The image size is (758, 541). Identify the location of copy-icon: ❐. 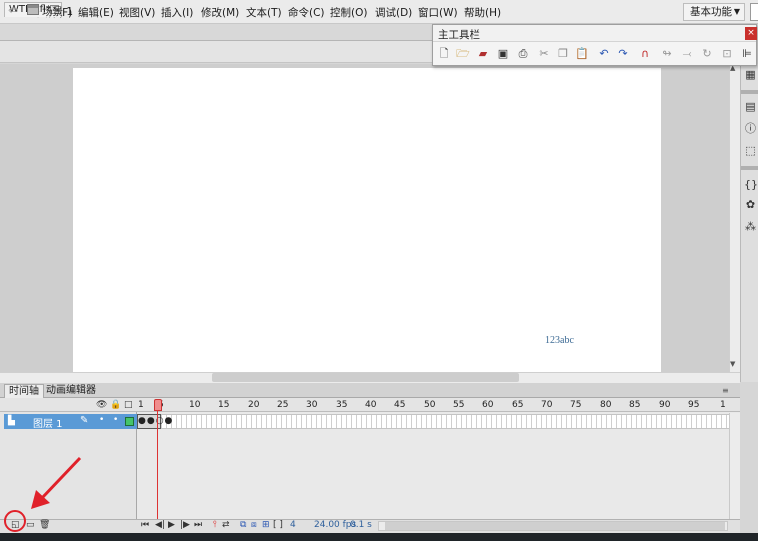
(563, 54).